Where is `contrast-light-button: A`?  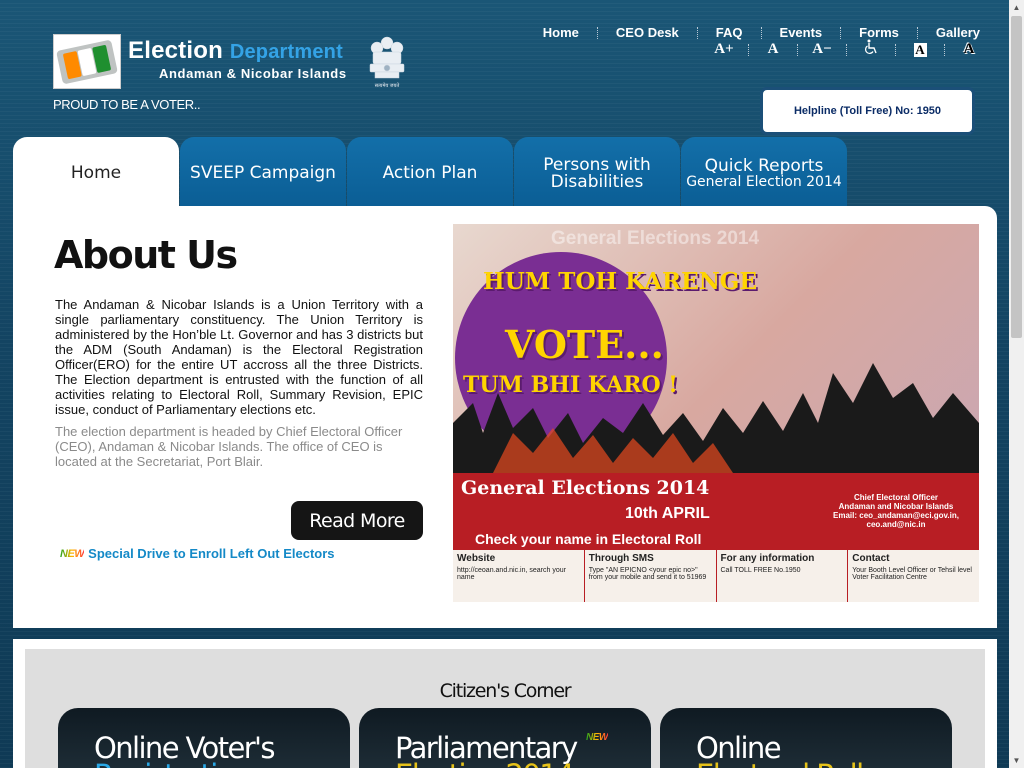 contrast-light-button: A is located at coordinates (920, 49).